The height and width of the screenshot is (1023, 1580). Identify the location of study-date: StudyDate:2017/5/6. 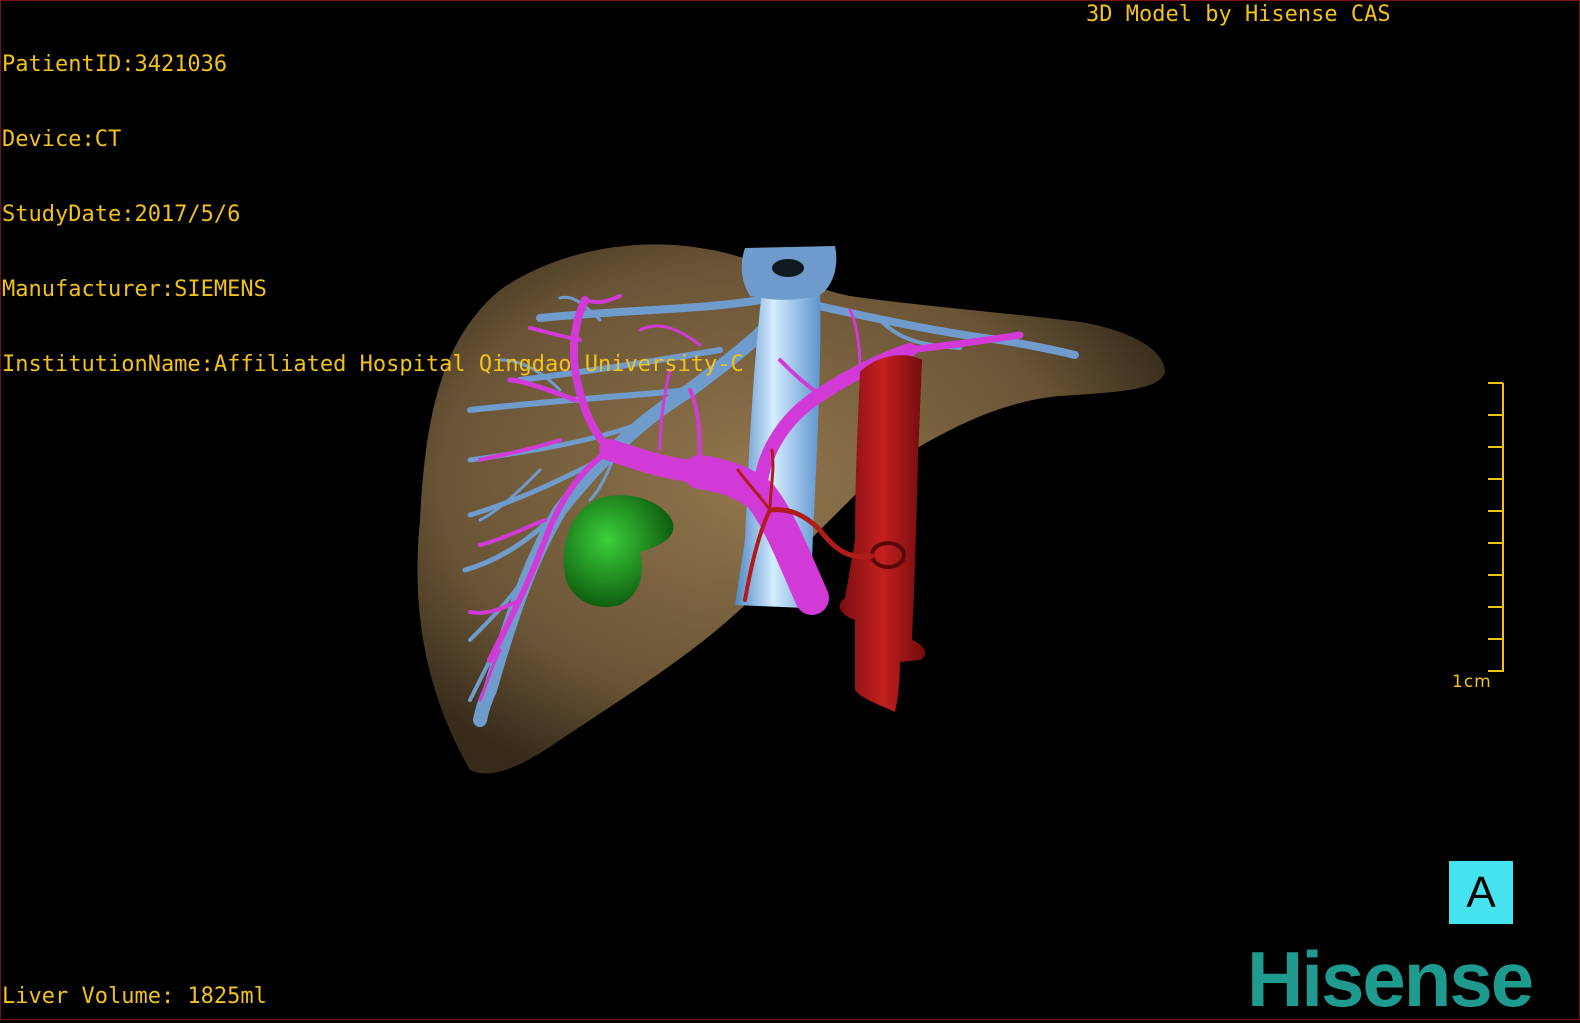
(121, 214).